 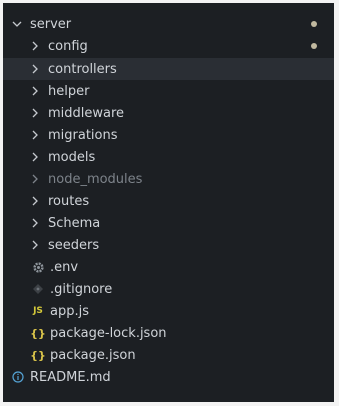 I want to click on tree-file-package-json: {} package.json, so click(x=168, y=355).